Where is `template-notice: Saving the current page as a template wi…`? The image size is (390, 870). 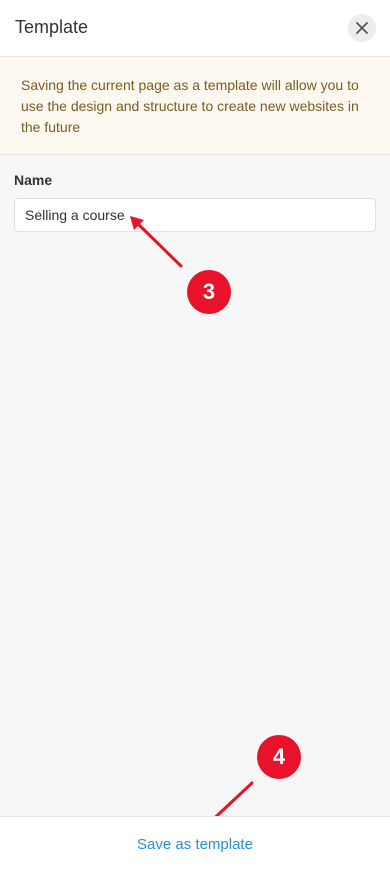
template-notice: Saving the current page as a template wi… is located at coordinates (195, 106).